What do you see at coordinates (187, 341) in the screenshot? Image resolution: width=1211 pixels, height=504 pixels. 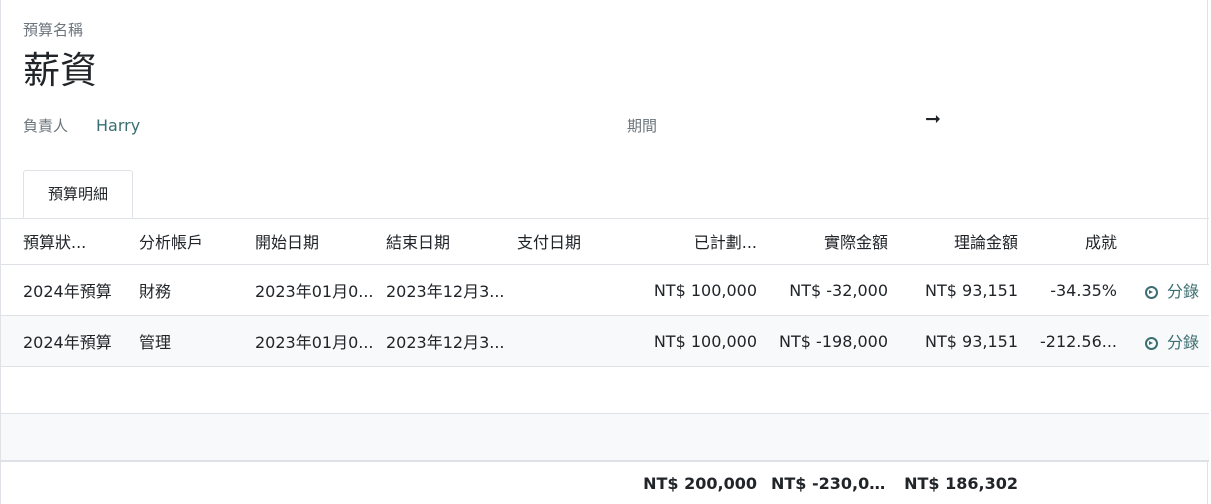 I see `cell-analytic-account: 管理` at bounding box center [187, 341].